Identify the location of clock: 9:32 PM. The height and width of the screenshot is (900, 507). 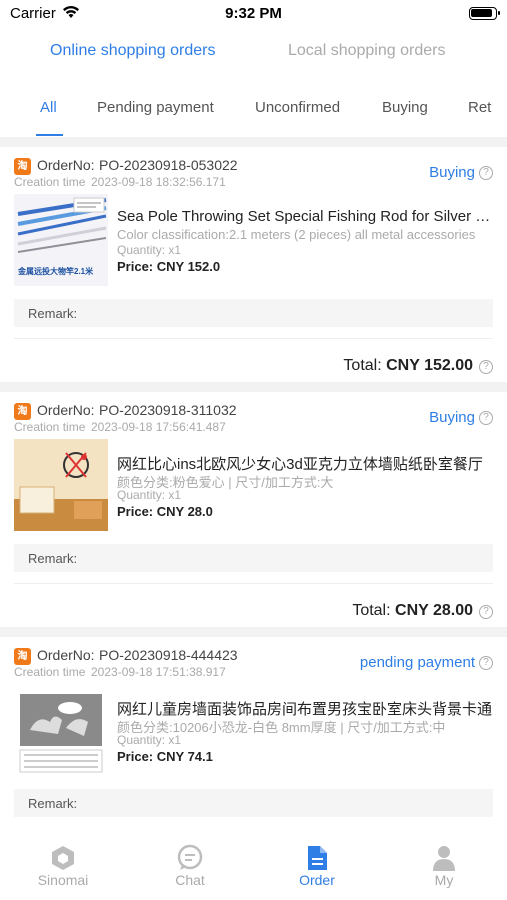
(253, 13).